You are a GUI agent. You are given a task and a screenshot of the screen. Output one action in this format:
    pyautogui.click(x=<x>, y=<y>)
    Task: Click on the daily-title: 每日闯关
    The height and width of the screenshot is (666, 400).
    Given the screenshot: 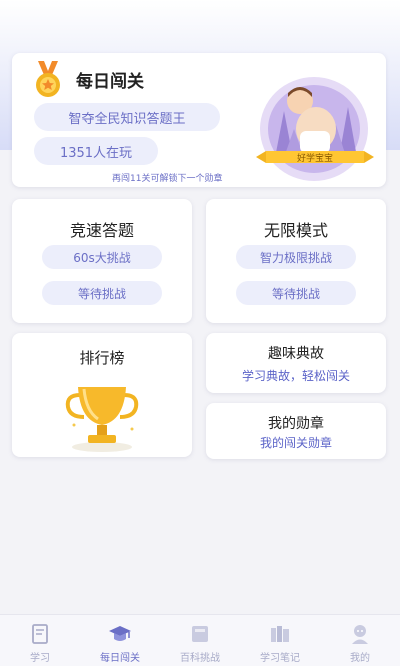 What is the action you would take?
    pyautogui.click(x=110, y=82)
    